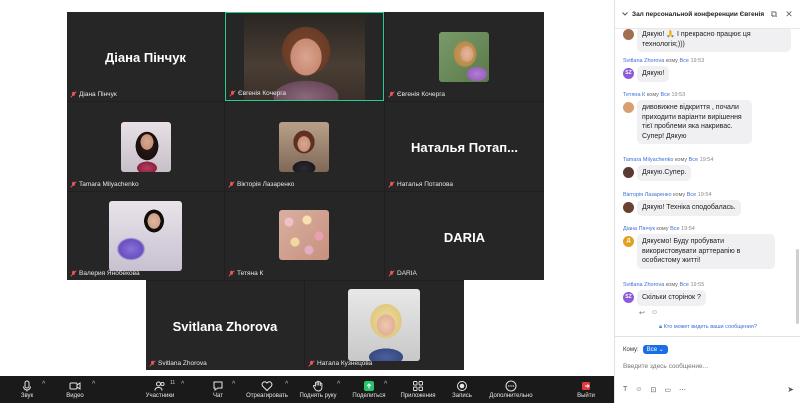 This screenshot has width=800, height=403. I want to click on participant-tile: Svitlana Zhorova Svitlana Zhorova, so click(225, 325).